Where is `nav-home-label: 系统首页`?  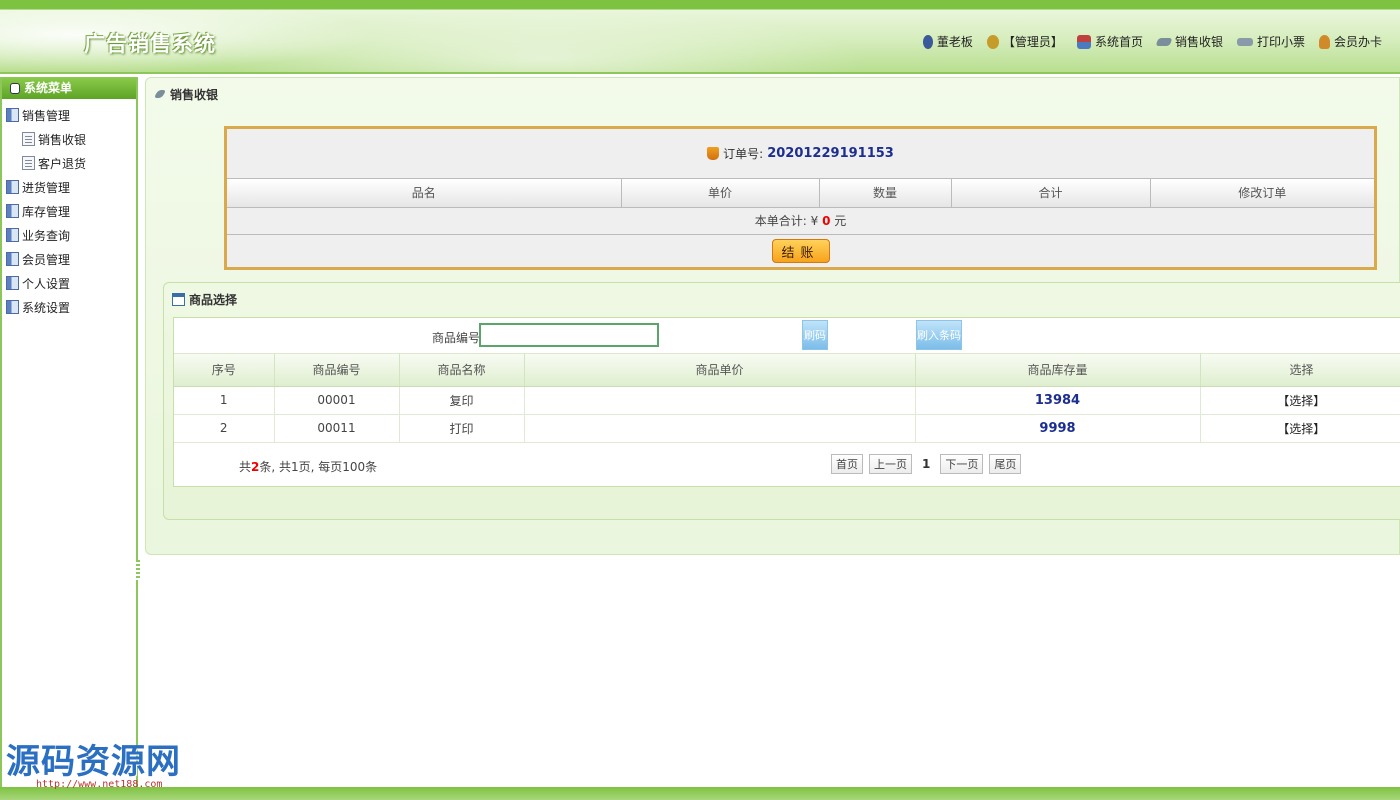
nav-home-label: 系统首页 is located at coordinates (1118, 42).